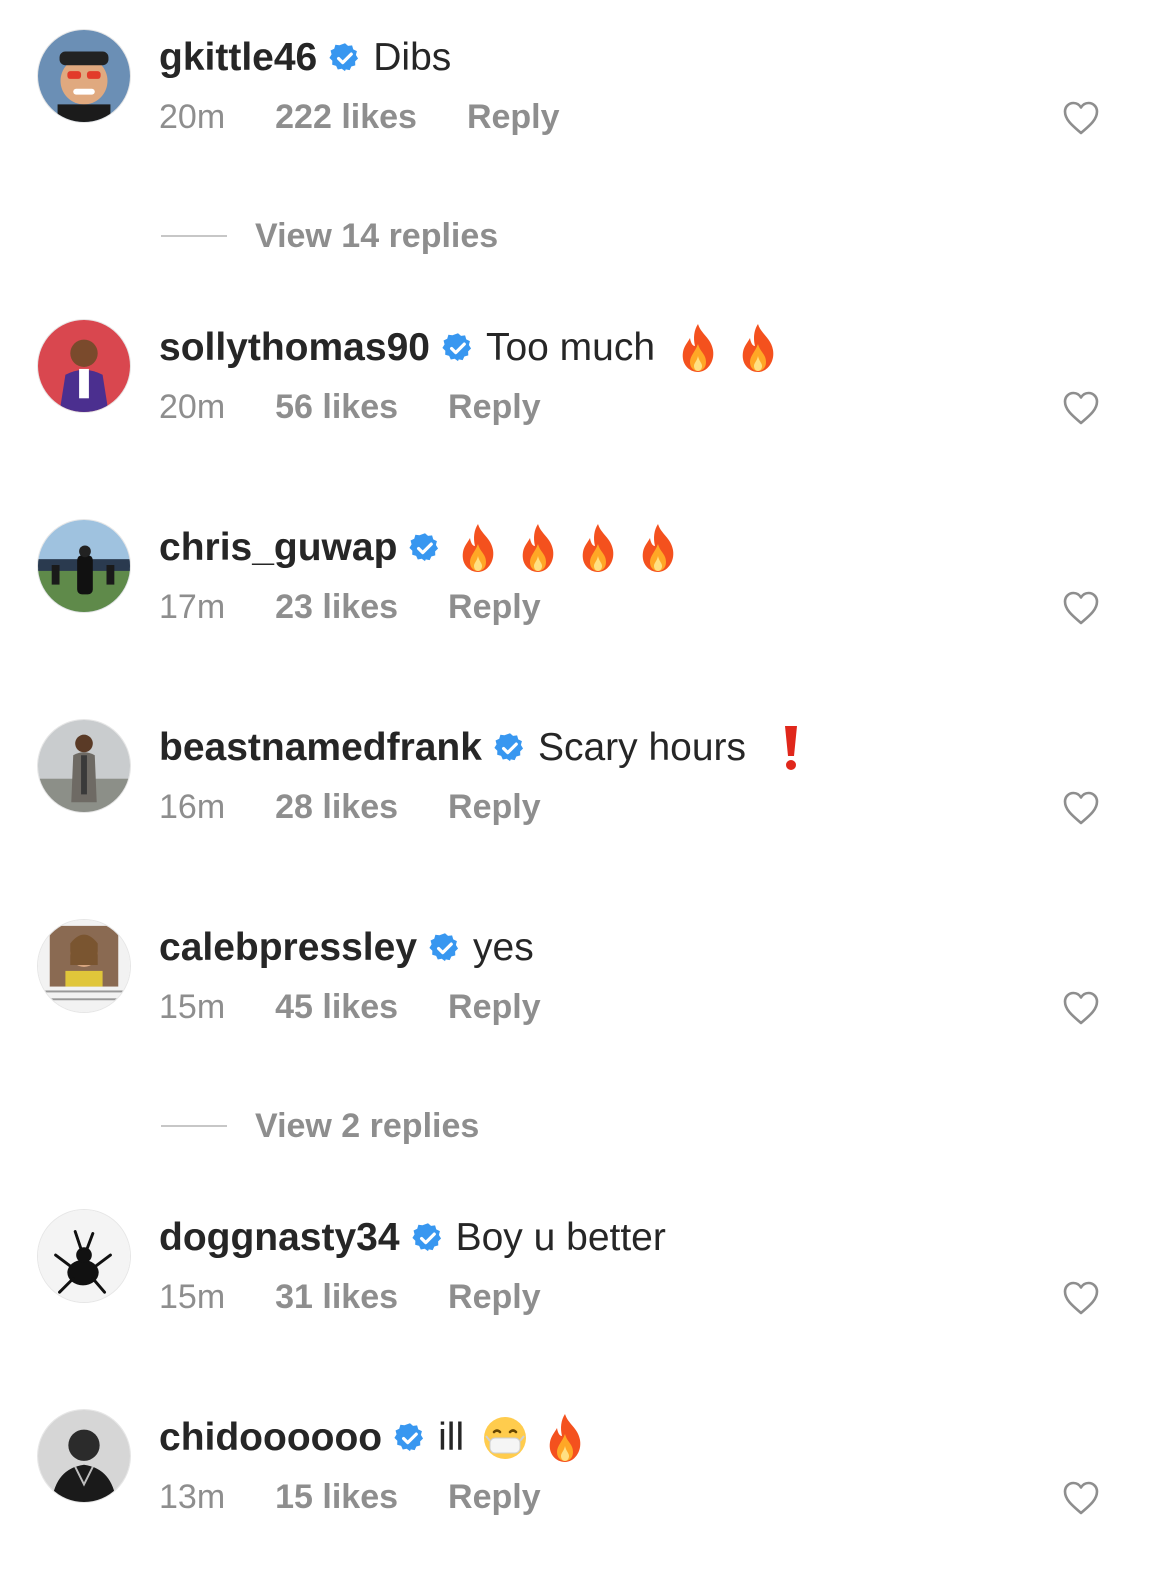 Image resolution: width=1170 pixels, height=1575 pixels. Describe the element at coordinates (585, 88) in the screenshot. I see `comment-item: gkittle46 Dibs 20m 222 likes Reply` at that location.